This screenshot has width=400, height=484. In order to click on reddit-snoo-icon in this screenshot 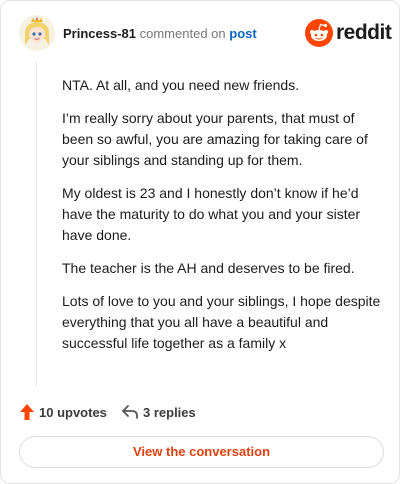, I will do `click(319, 33)`.